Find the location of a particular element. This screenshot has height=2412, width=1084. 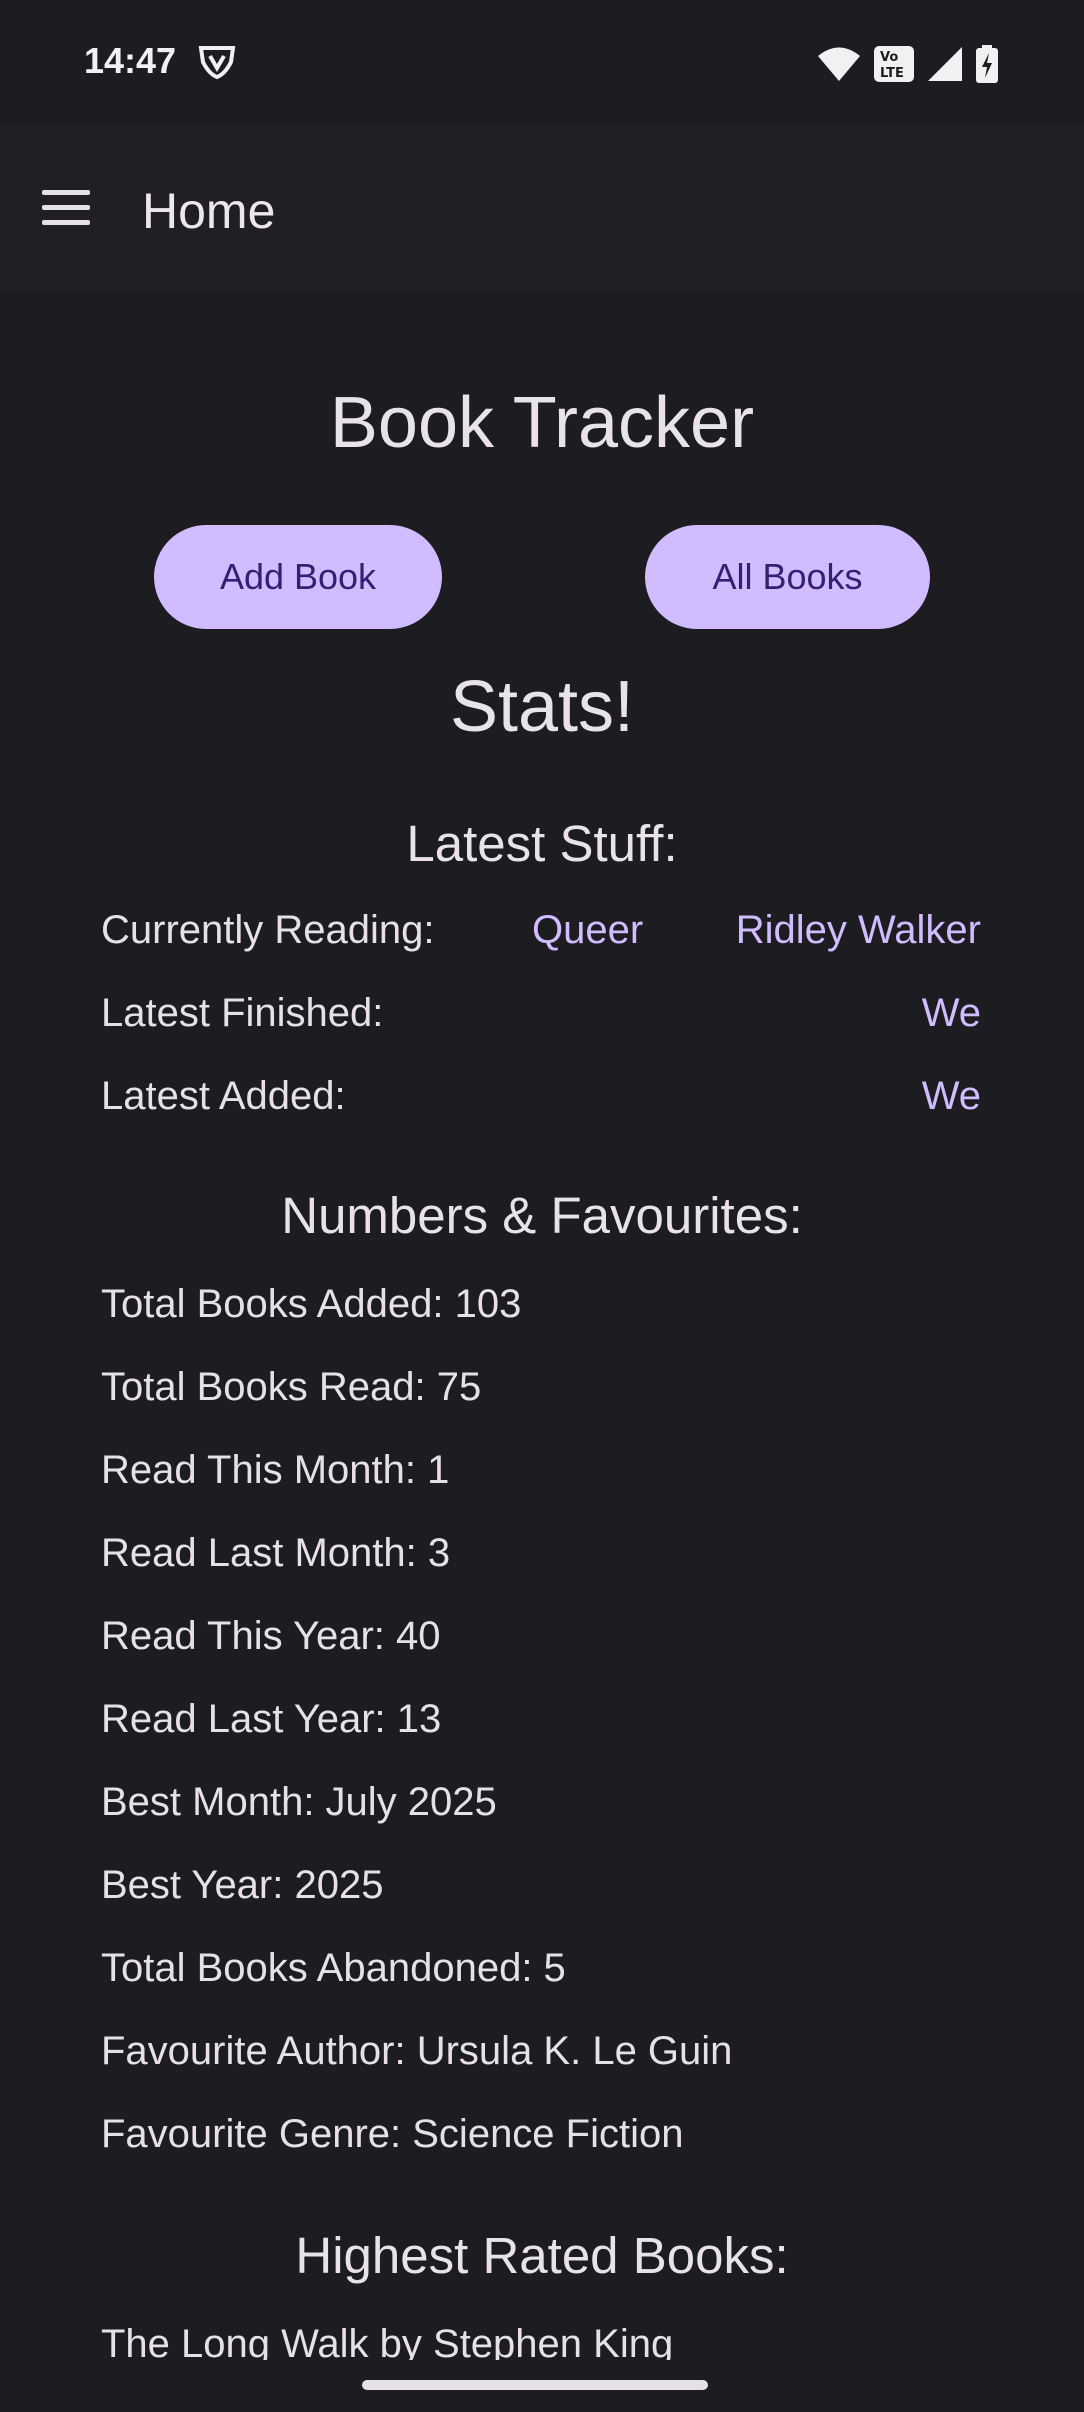

stats-title: Stats! is located at coordinates (542, 707).